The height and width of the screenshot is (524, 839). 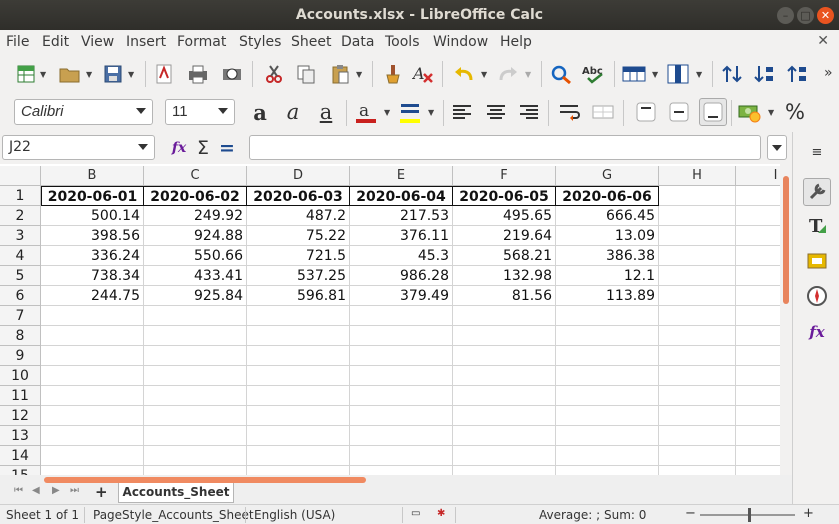 I want to click on data-cell: 81.56, so click(x=504, y=296).